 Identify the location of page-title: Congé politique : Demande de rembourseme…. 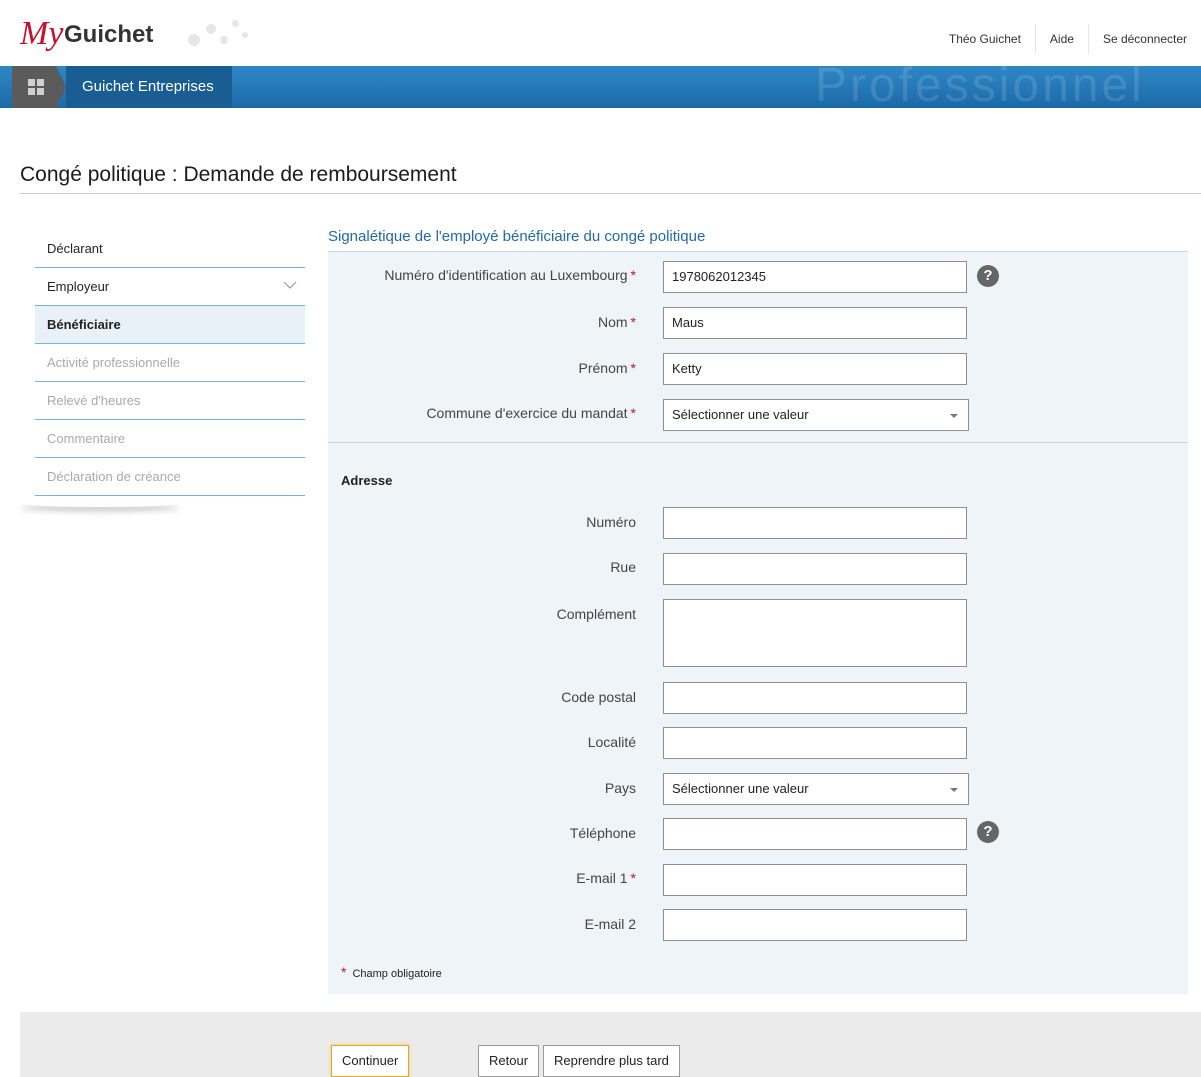
(238, 174).